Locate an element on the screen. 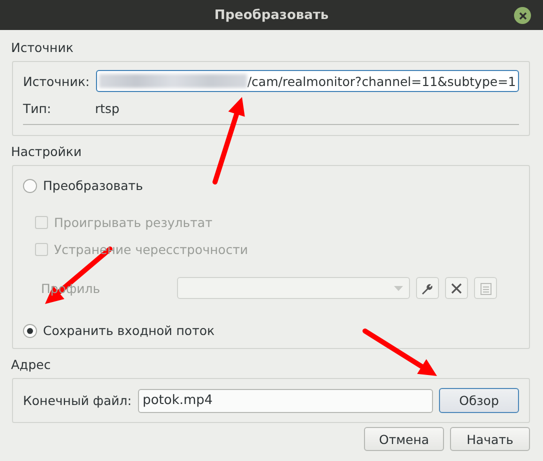  file-field: potok.mp4 is located at coordinates (285, 400).